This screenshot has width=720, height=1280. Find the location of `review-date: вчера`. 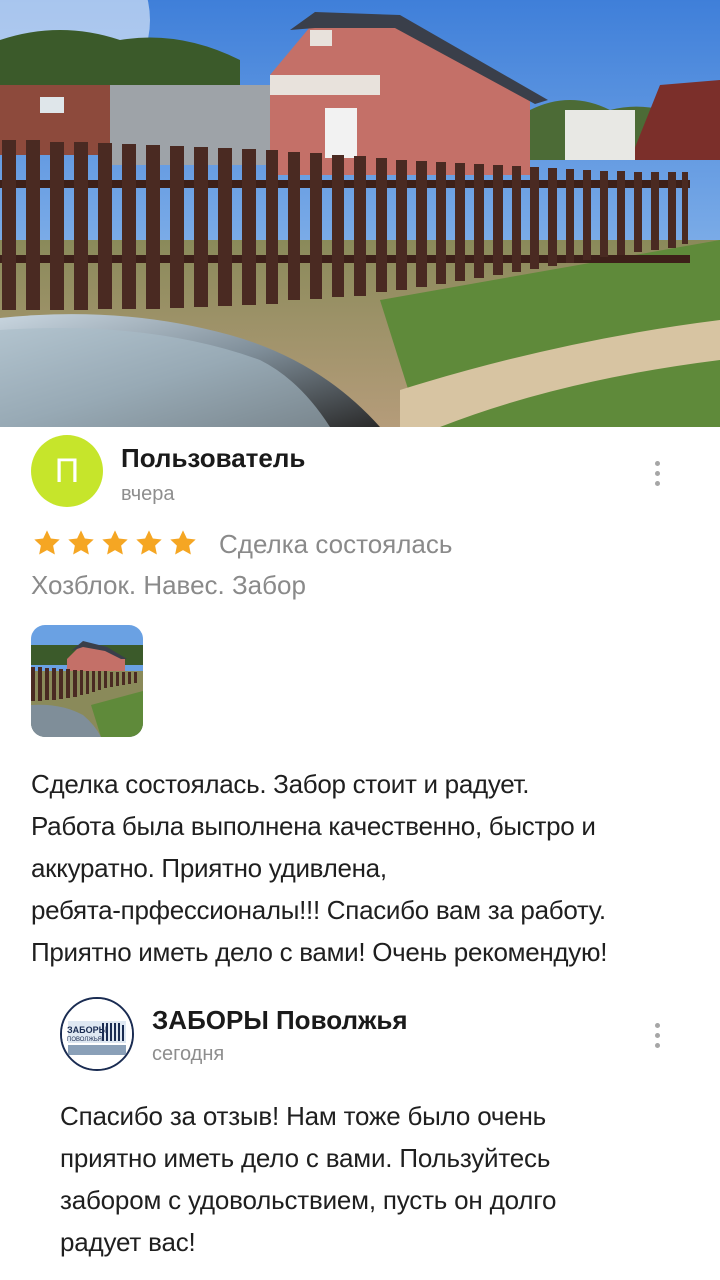

review-date: вчера is located at coordinates (148, 494).